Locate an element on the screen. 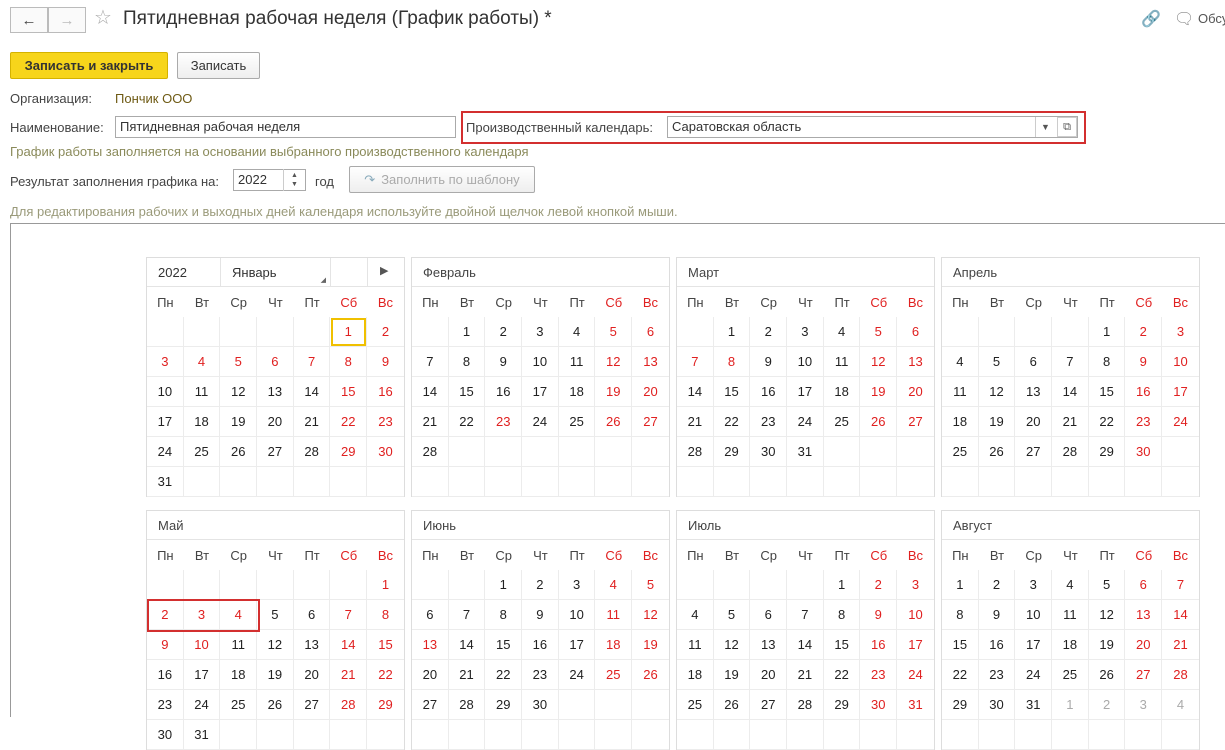 This screenshot has width=1225, height=750. next-month-day-cell: 3 is located at coordinates (1144, 705).